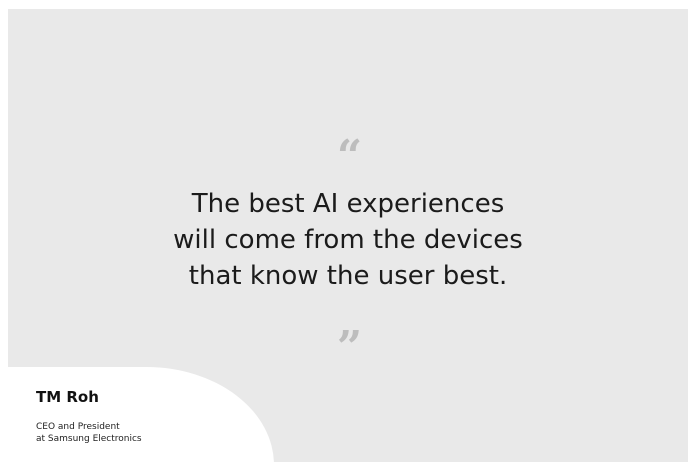 This screenshot has height=466, width=692. I want to click on quote-line-1: The best AI experiences, so click(348, 204).